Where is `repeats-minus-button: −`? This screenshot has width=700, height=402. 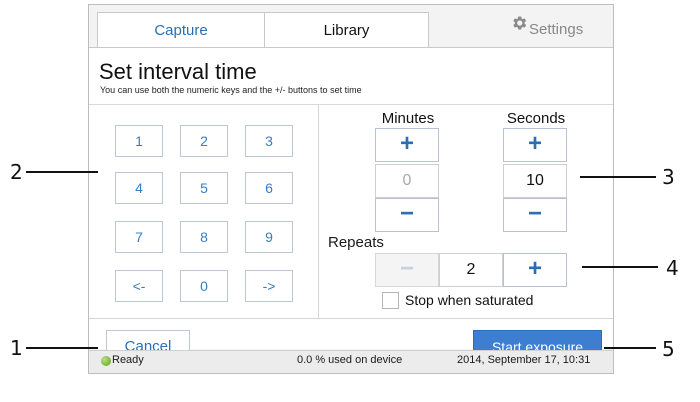 repeats-minus-button: − is located at coordinates (407, 270).